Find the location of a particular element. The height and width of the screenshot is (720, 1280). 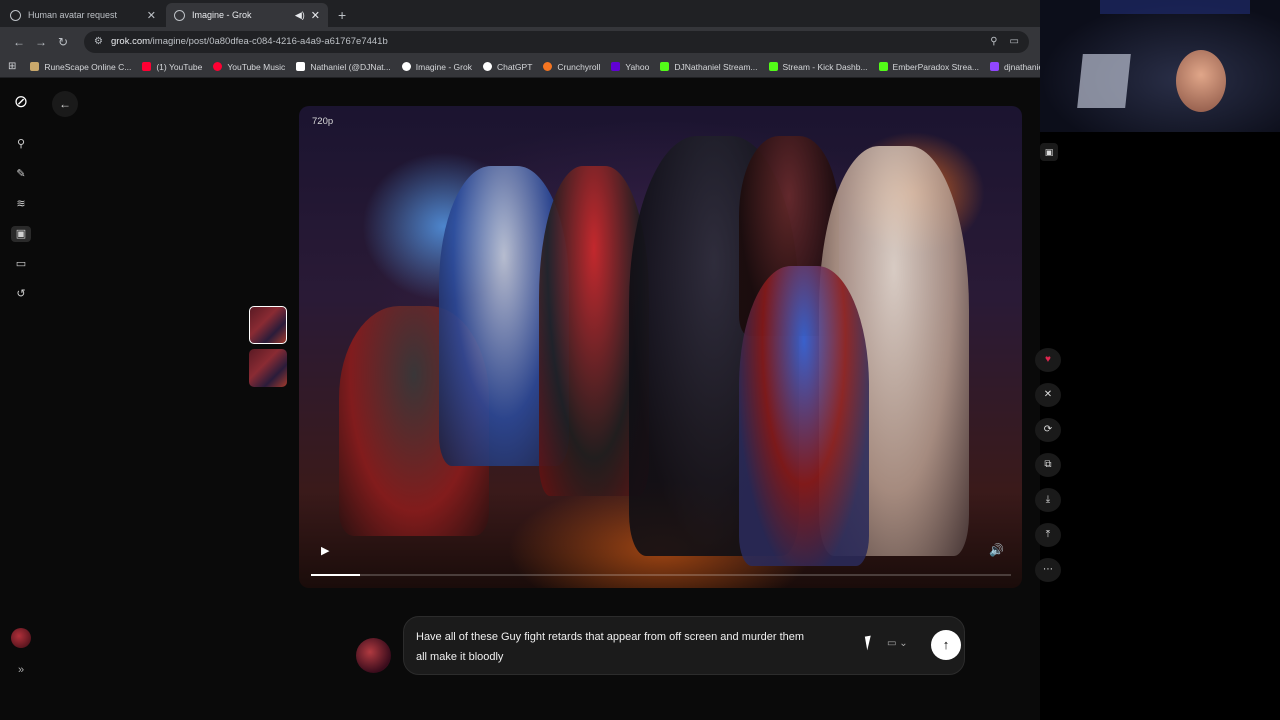

bookmark-youtube-music: YouTube Music is located at coordinates (249, 67).